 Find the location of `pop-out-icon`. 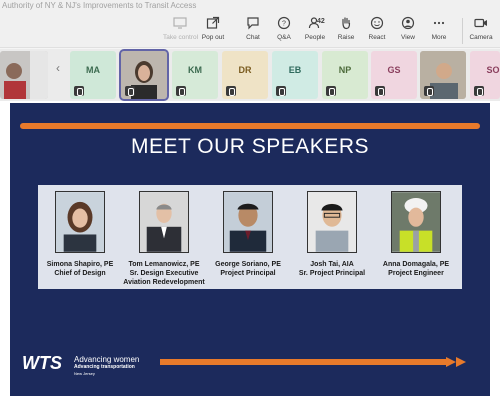

pop-out-icon is located at coordinates (213, 22).